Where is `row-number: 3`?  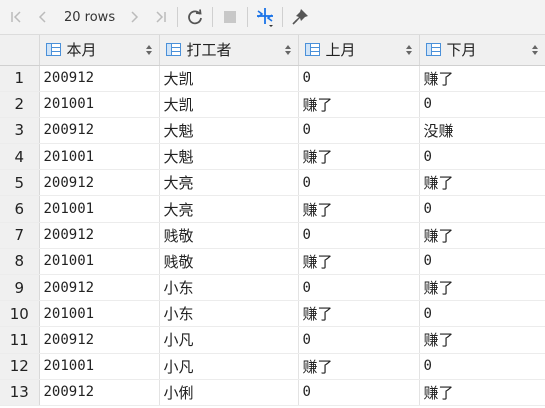
row-number: 3 is located at coordinates (20, 131).